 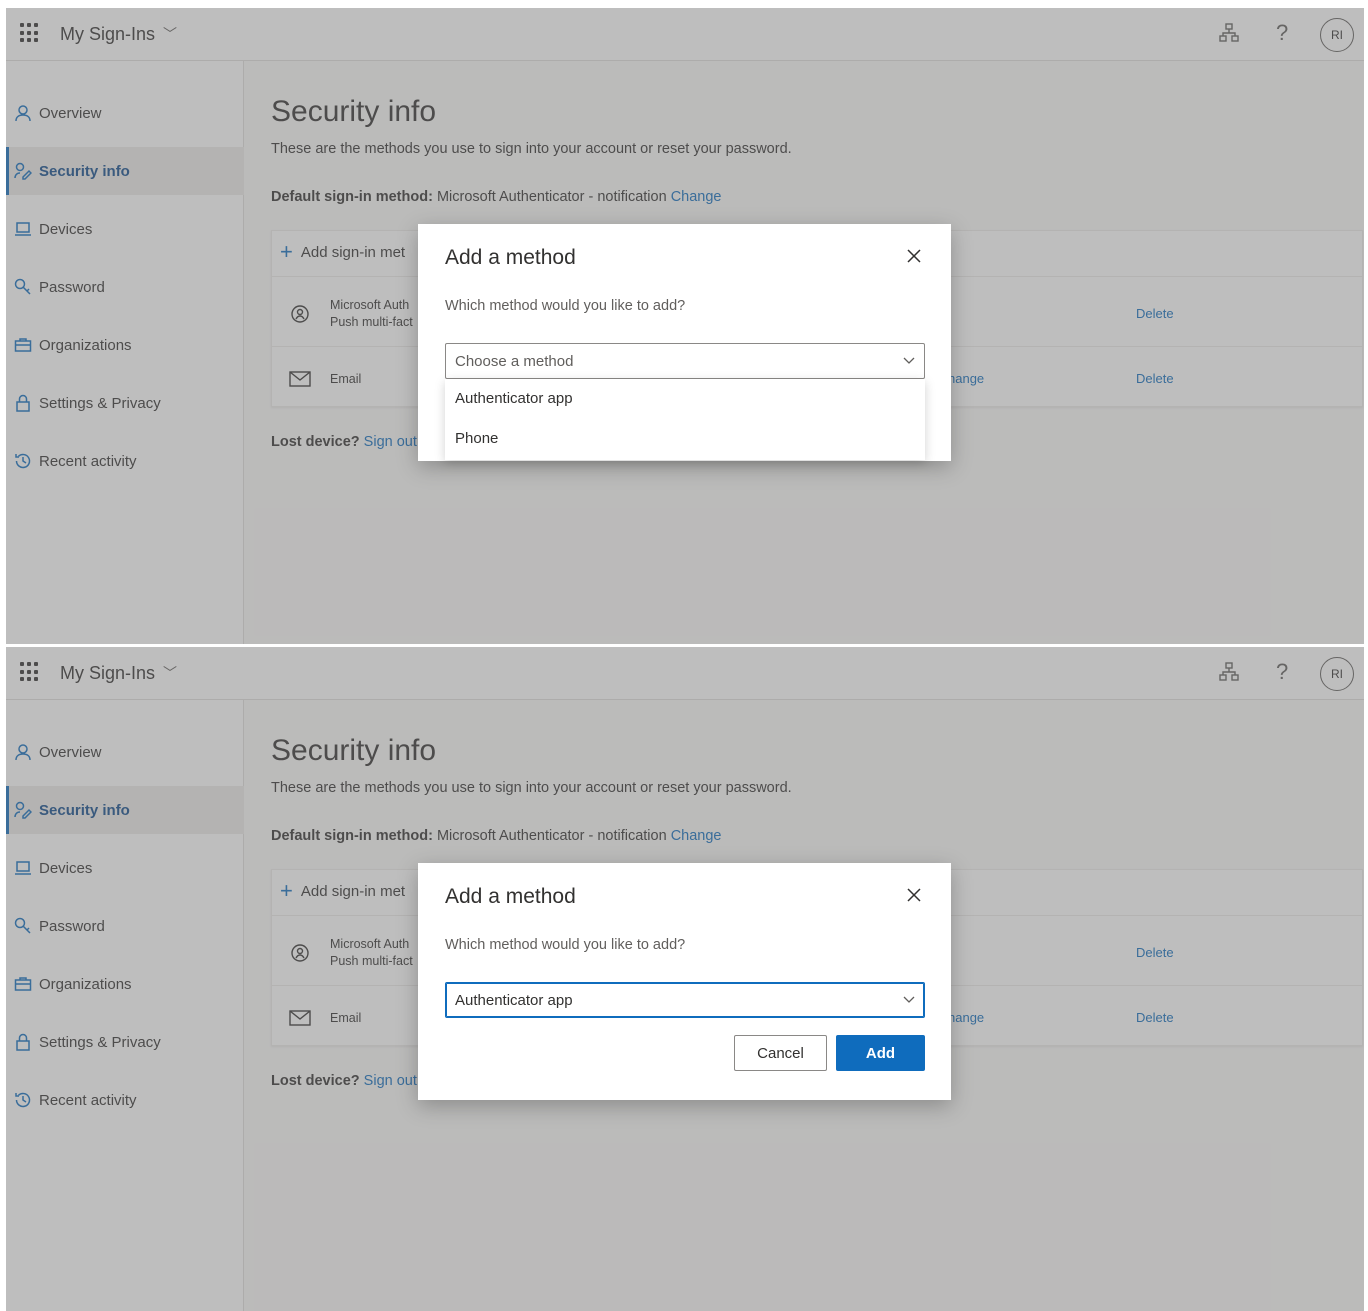 I want to click on option-authenticator-app: Authenticator app, so click(x=685, y=399).